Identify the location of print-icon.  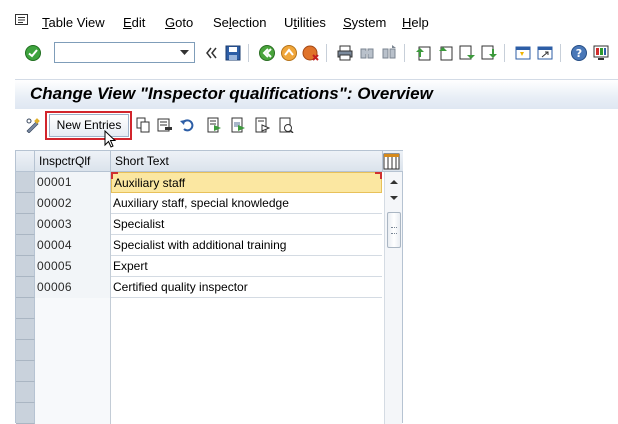
(345, 53).